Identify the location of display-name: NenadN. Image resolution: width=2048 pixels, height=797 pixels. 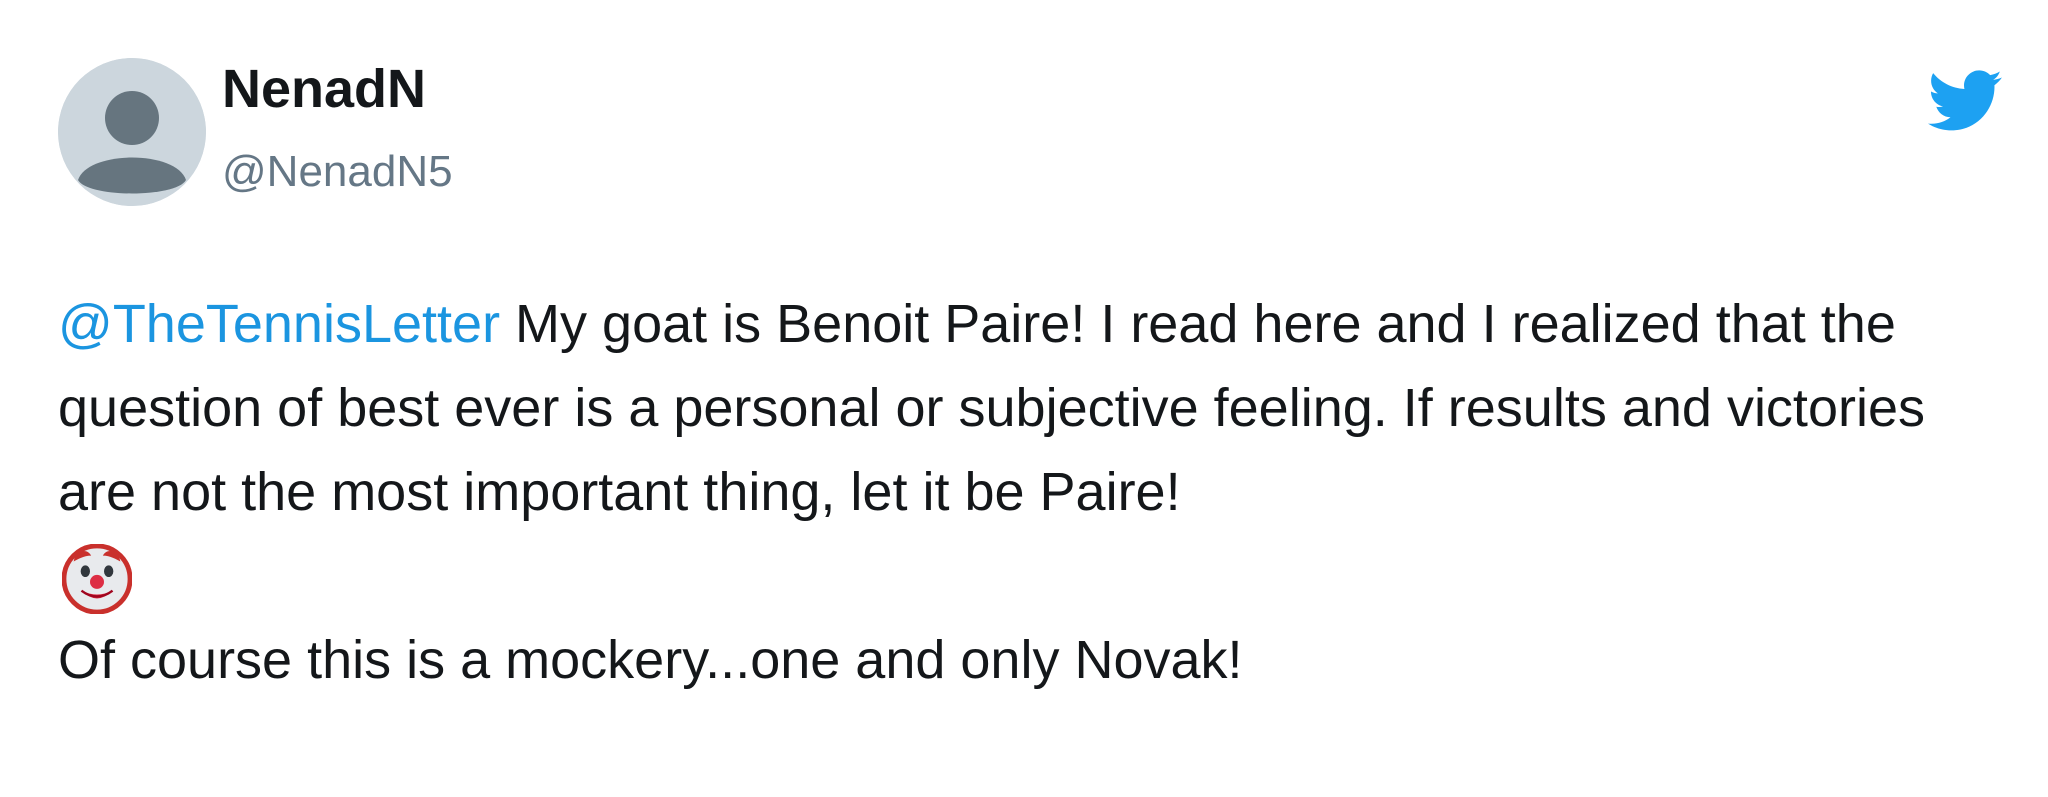
(324, 89).